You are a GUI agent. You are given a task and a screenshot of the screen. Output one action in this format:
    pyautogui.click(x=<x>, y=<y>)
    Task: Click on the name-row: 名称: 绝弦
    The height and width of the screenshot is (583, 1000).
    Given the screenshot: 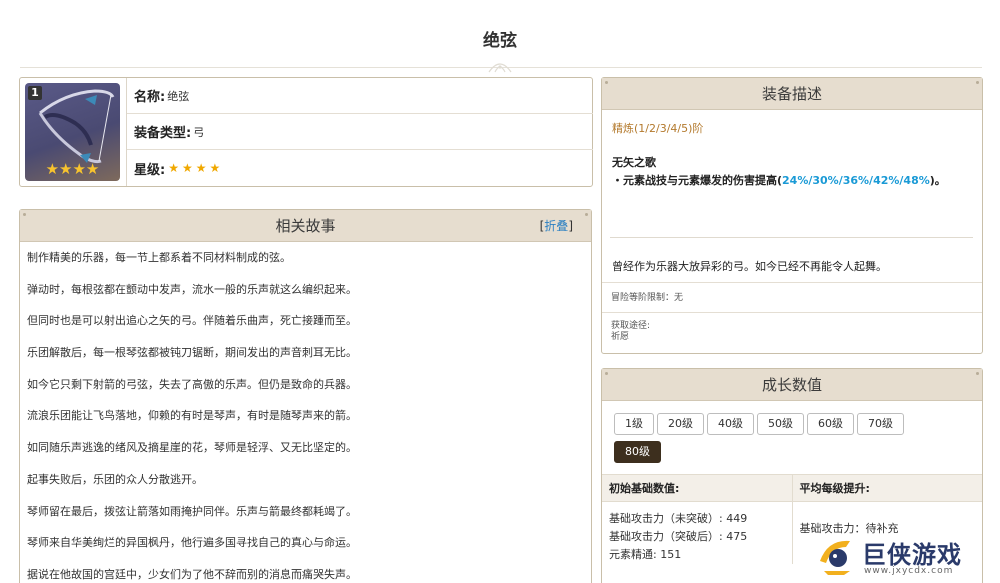 What is the action you would take?
    pyautogui.click(x=360, y=96)
    